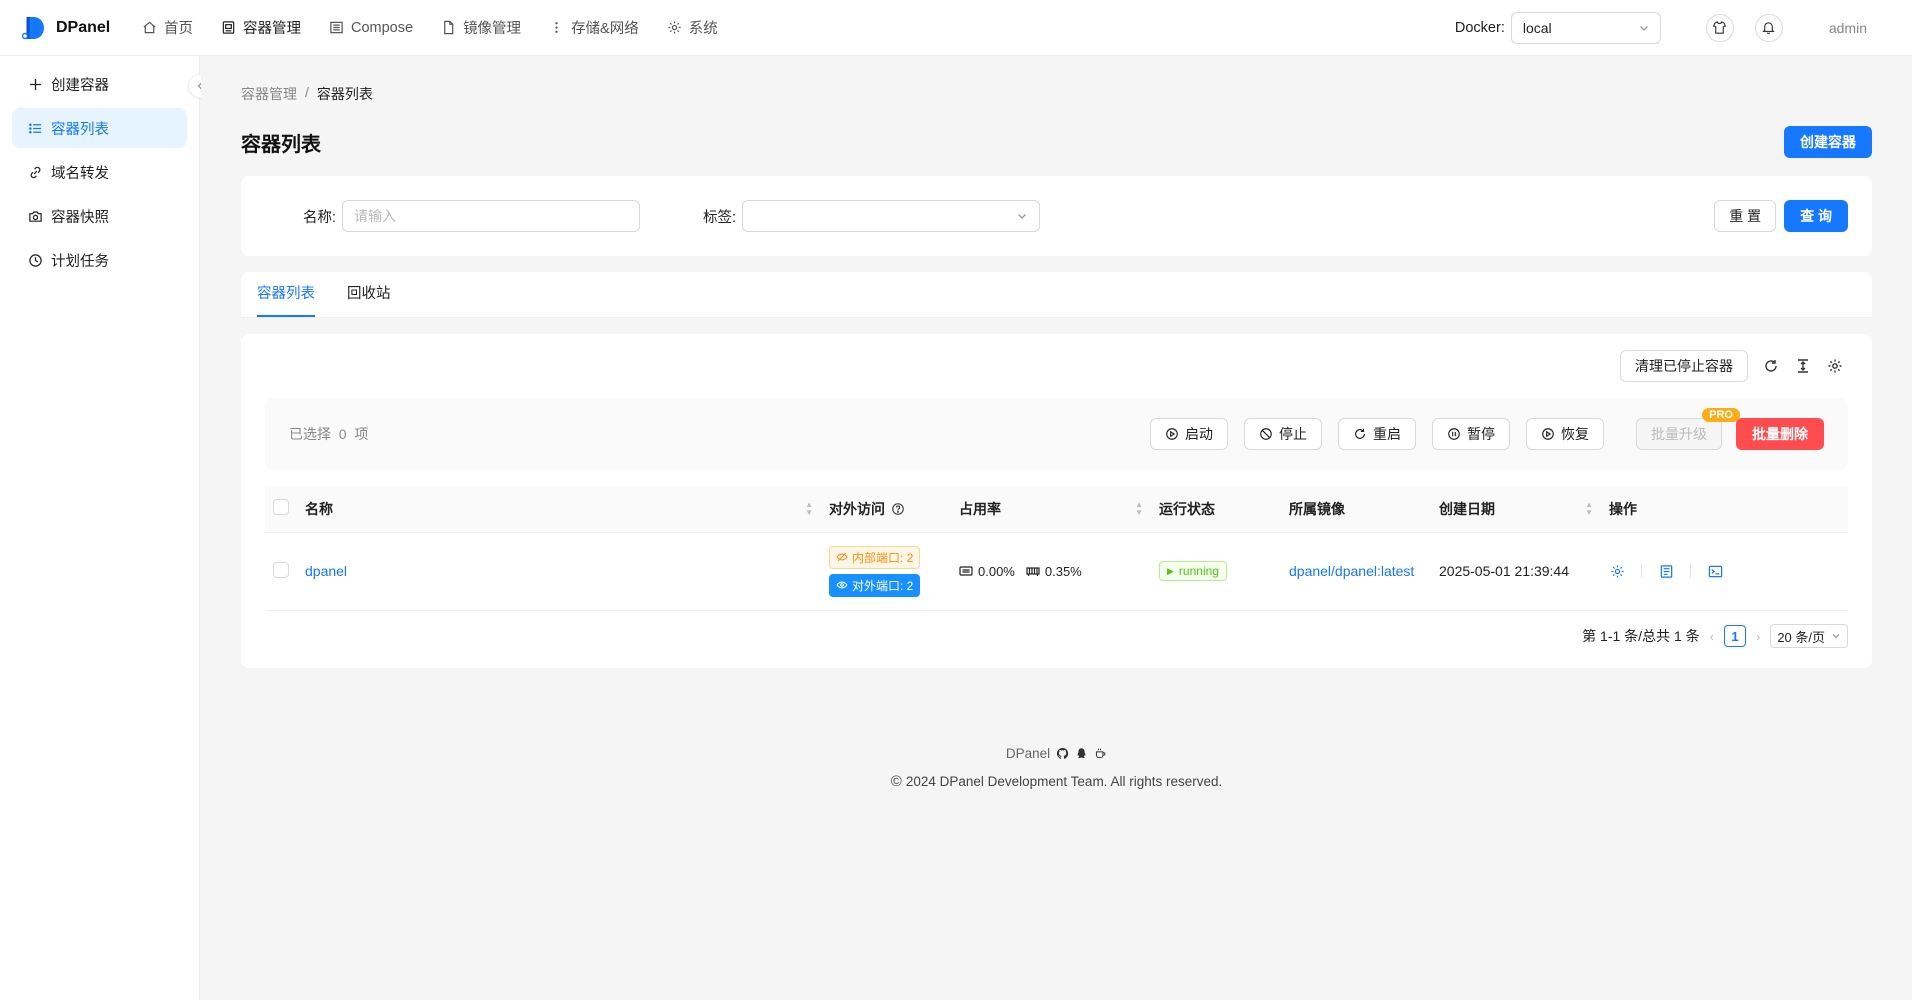  I want to click on logo: DPanel, so click(60, 28).